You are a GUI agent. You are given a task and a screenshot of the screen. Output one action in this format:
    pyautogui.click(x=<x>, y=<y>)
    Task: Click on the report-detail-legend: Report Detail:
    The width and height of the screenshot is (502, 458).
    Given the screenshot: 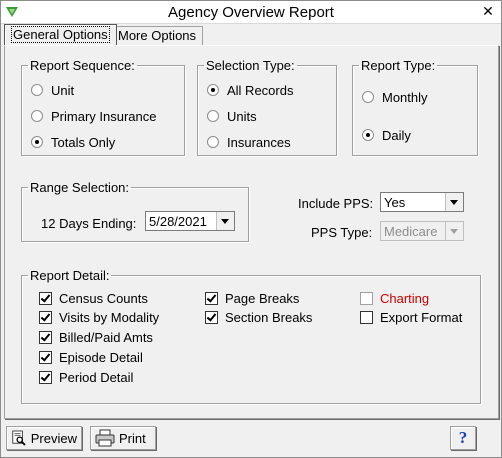 What is the action you would take?
    pyautogui.click(x=70, y=275)
    